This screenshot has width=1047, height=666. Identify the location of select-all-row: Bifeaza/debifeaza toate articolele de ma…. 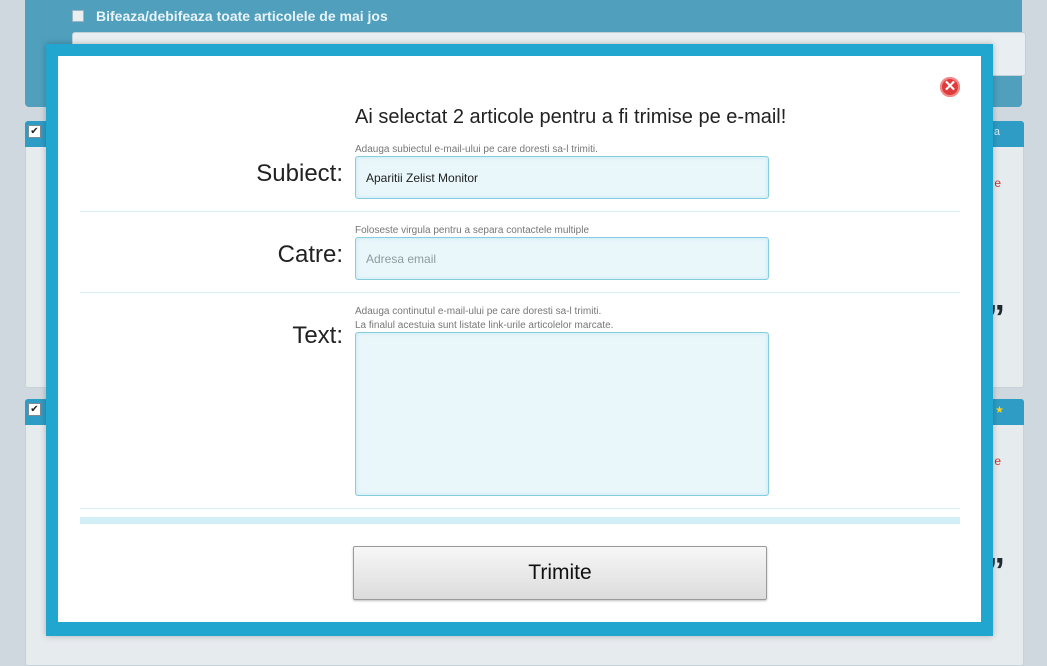
(230, 16).